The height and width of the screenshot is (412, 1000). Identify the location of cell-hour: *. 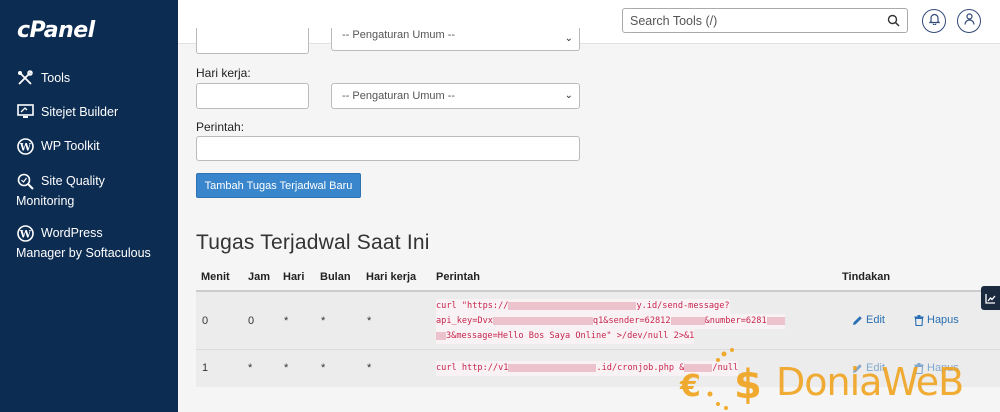
(250, 368).